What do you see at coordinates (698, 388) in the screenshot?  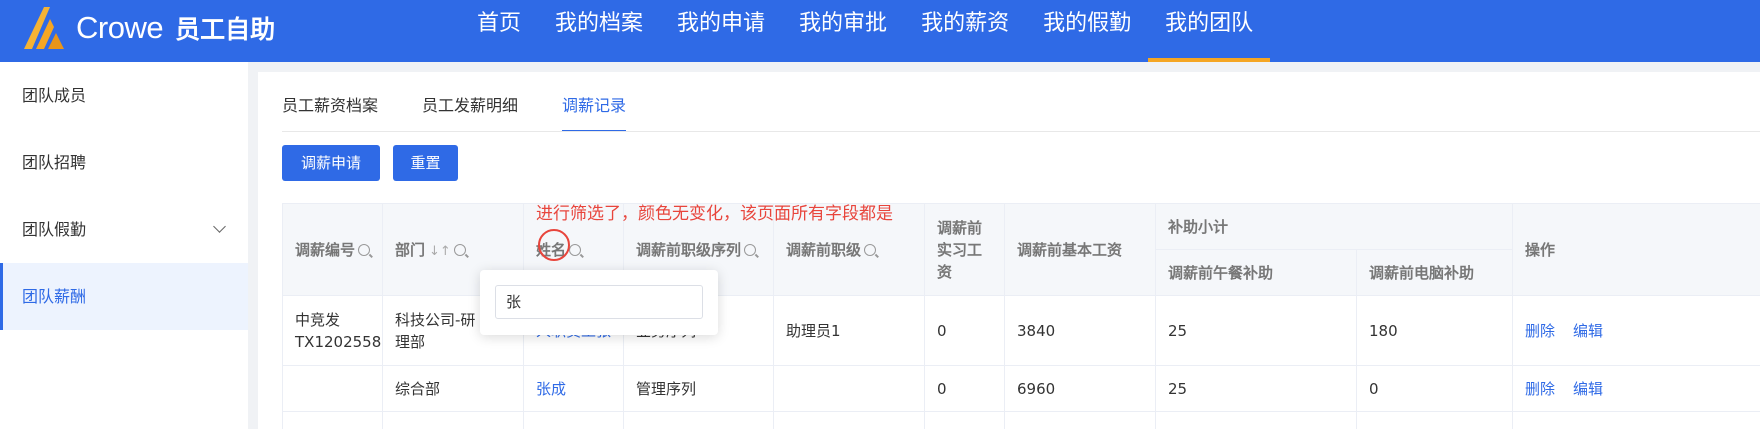 I see `cell-seq: 管理序列` at bounding box center [698, 388].